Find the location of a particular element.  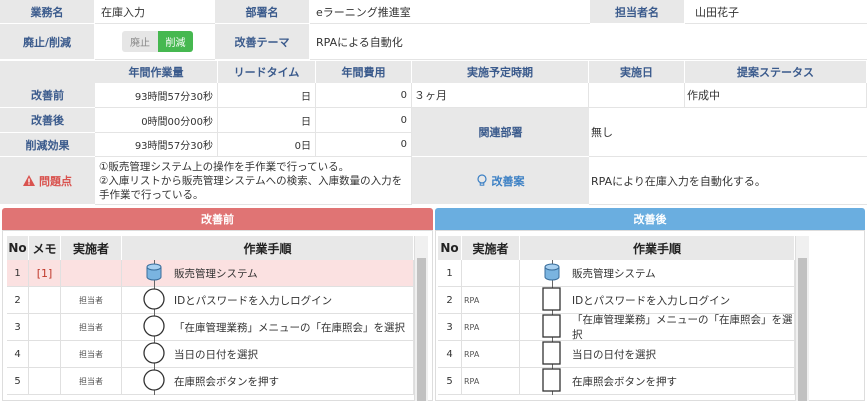

after-col-actor: 実施者 is located at coordinates (491, 248).